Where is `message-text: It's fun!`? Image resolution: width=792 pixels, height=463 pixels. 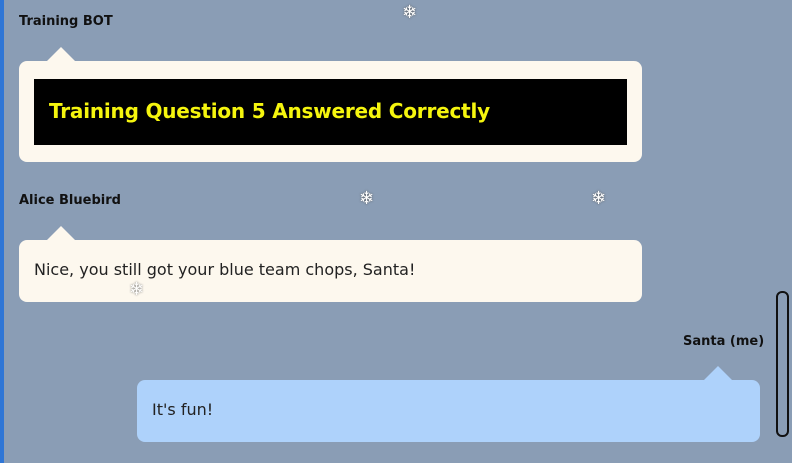
message-text: It's fun! is located at coordinates (183, 409).